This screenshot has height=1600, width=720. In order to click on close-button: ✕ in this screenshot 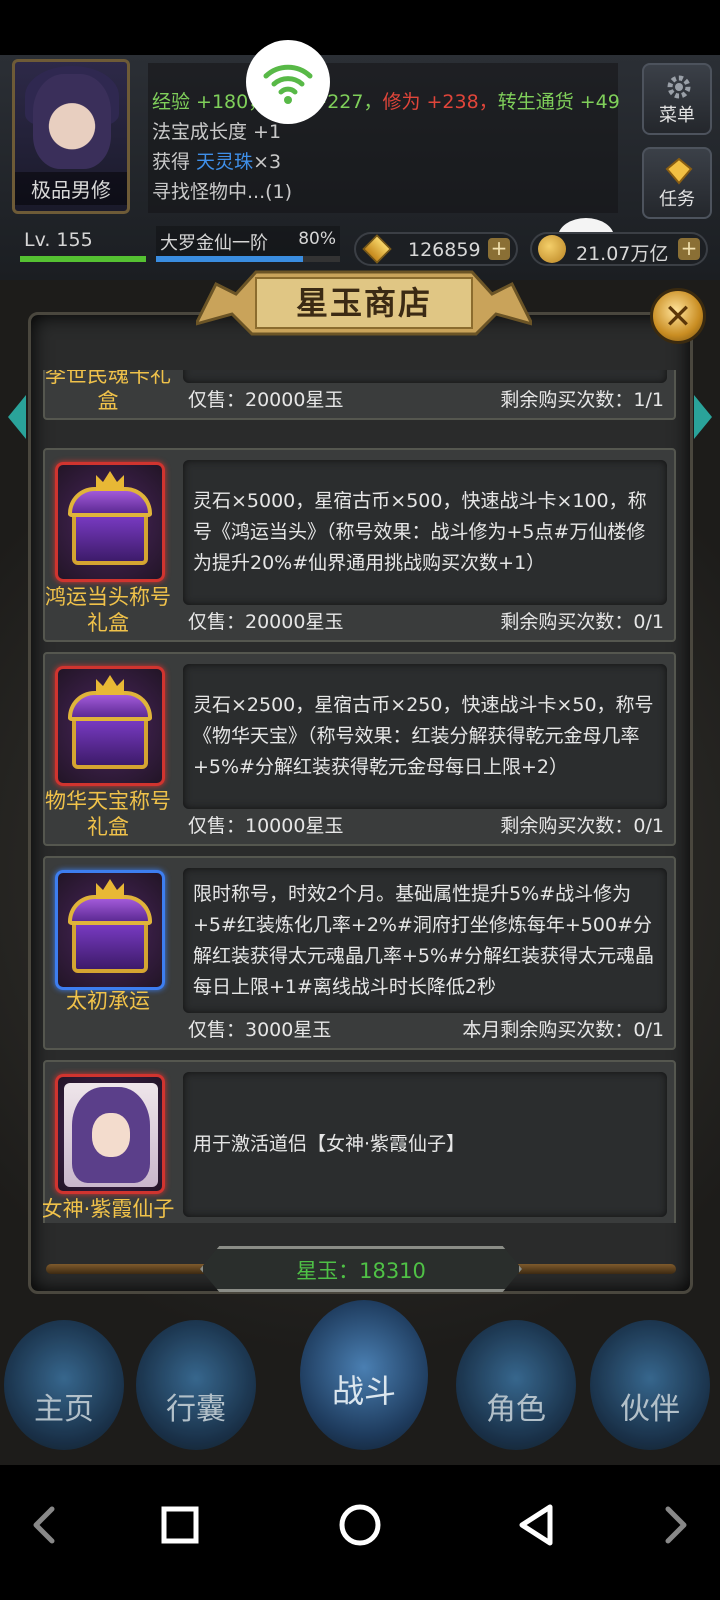, I will do `click(678, 316)`.